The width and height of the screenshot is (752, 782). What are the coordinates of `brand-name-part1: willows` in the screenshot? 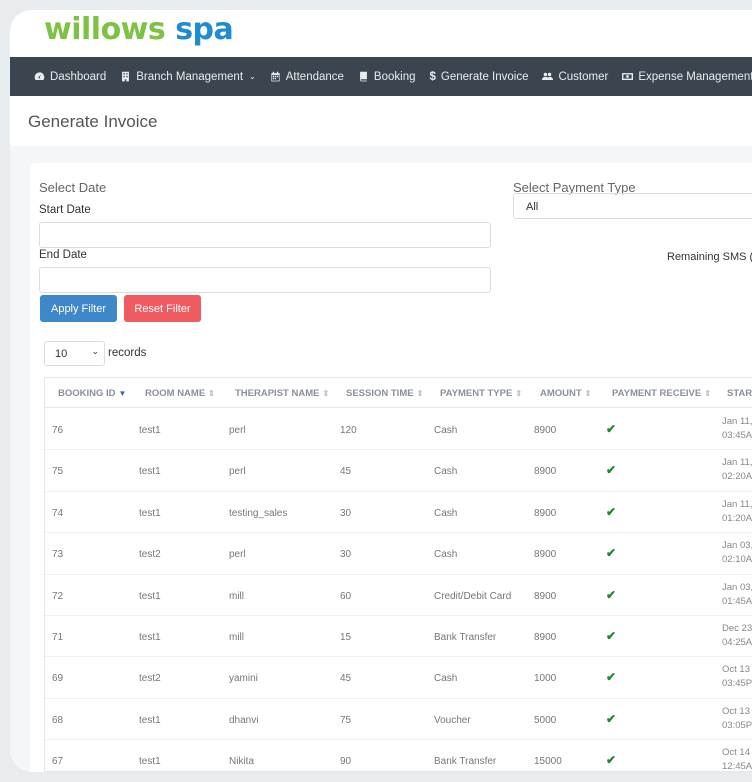 It's located at (105, 29).